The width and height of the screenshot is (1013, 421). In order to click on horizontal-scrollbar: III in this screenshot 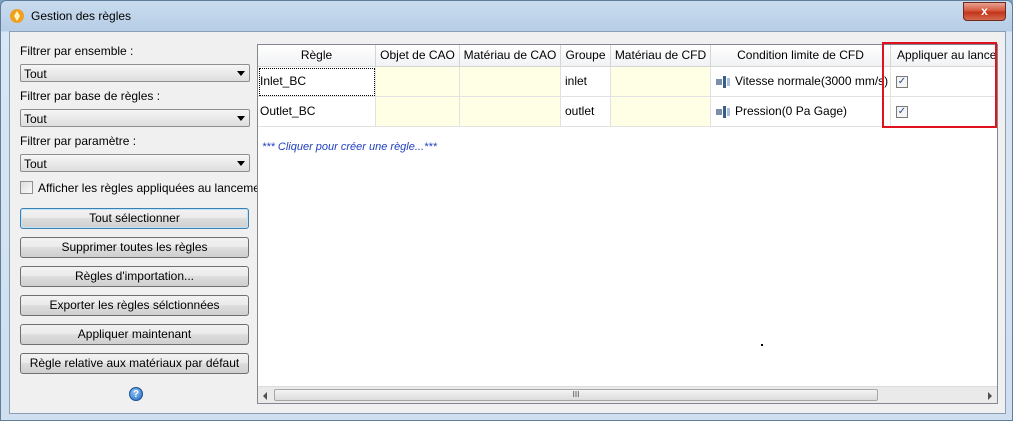, I will do `click(627, 394)`.